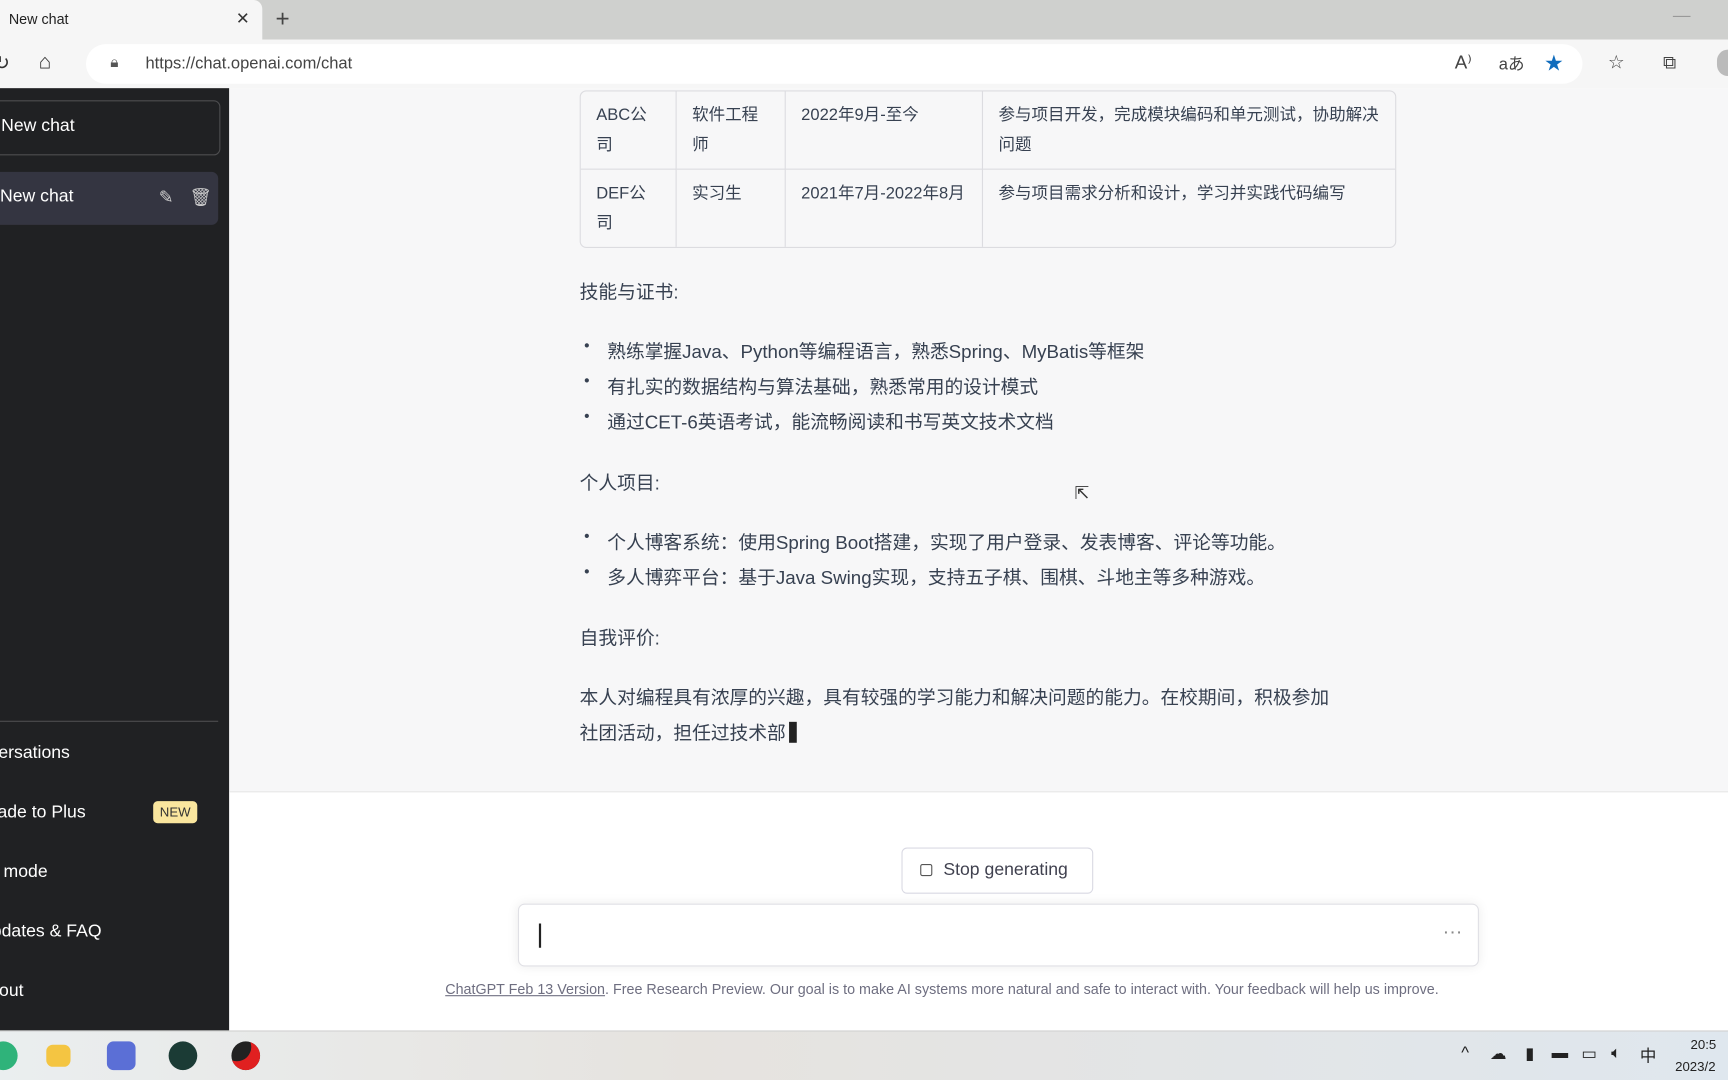  What do you see at coordinates (166, 197) in the screenshot?
I see `edit-icon: ✎` at bounding box center [166, 197].